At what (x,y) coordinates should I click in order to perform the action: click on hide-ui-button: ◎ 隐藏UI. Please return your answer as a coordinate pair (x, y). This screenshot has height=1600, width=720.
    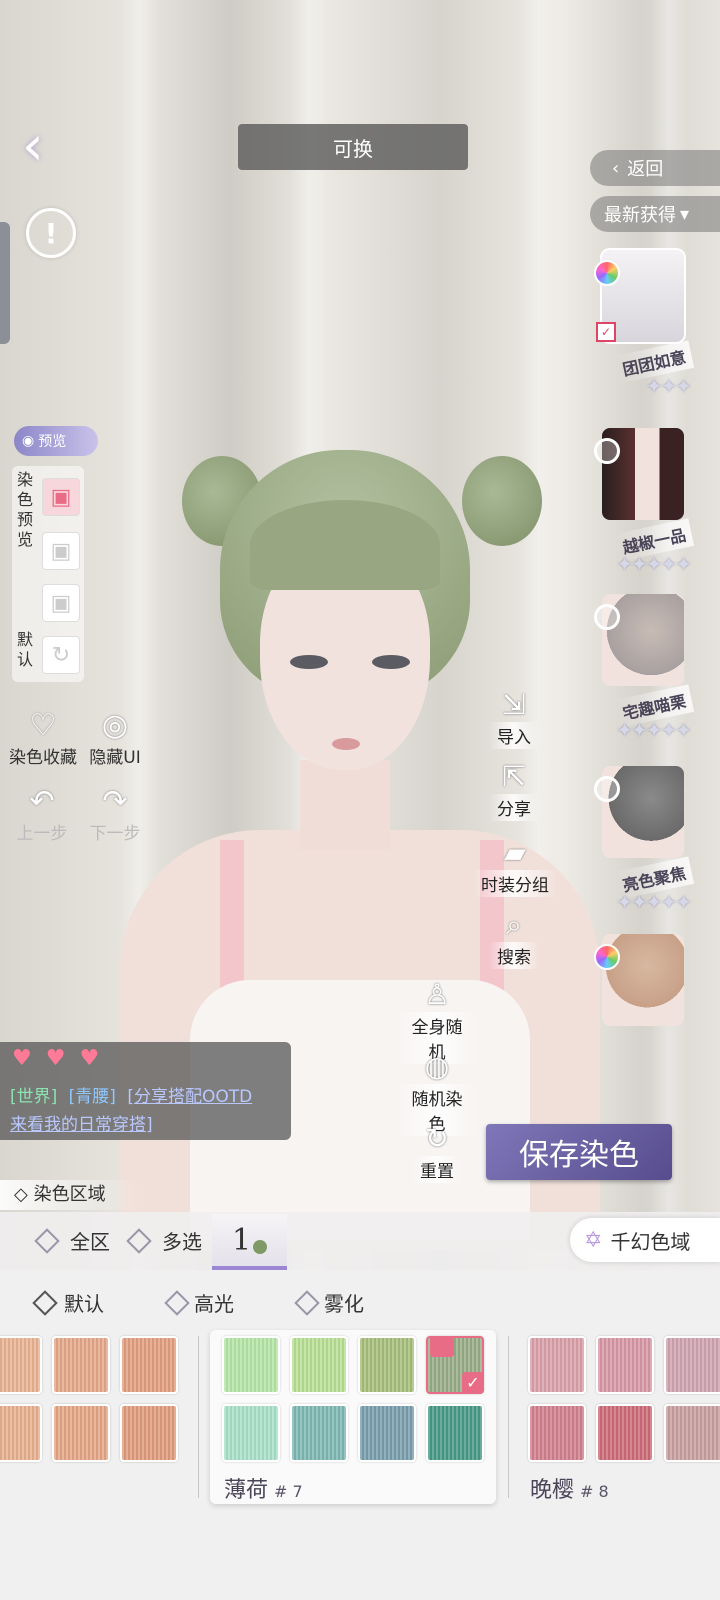
    Looking at the image, I should click on (115, 738).